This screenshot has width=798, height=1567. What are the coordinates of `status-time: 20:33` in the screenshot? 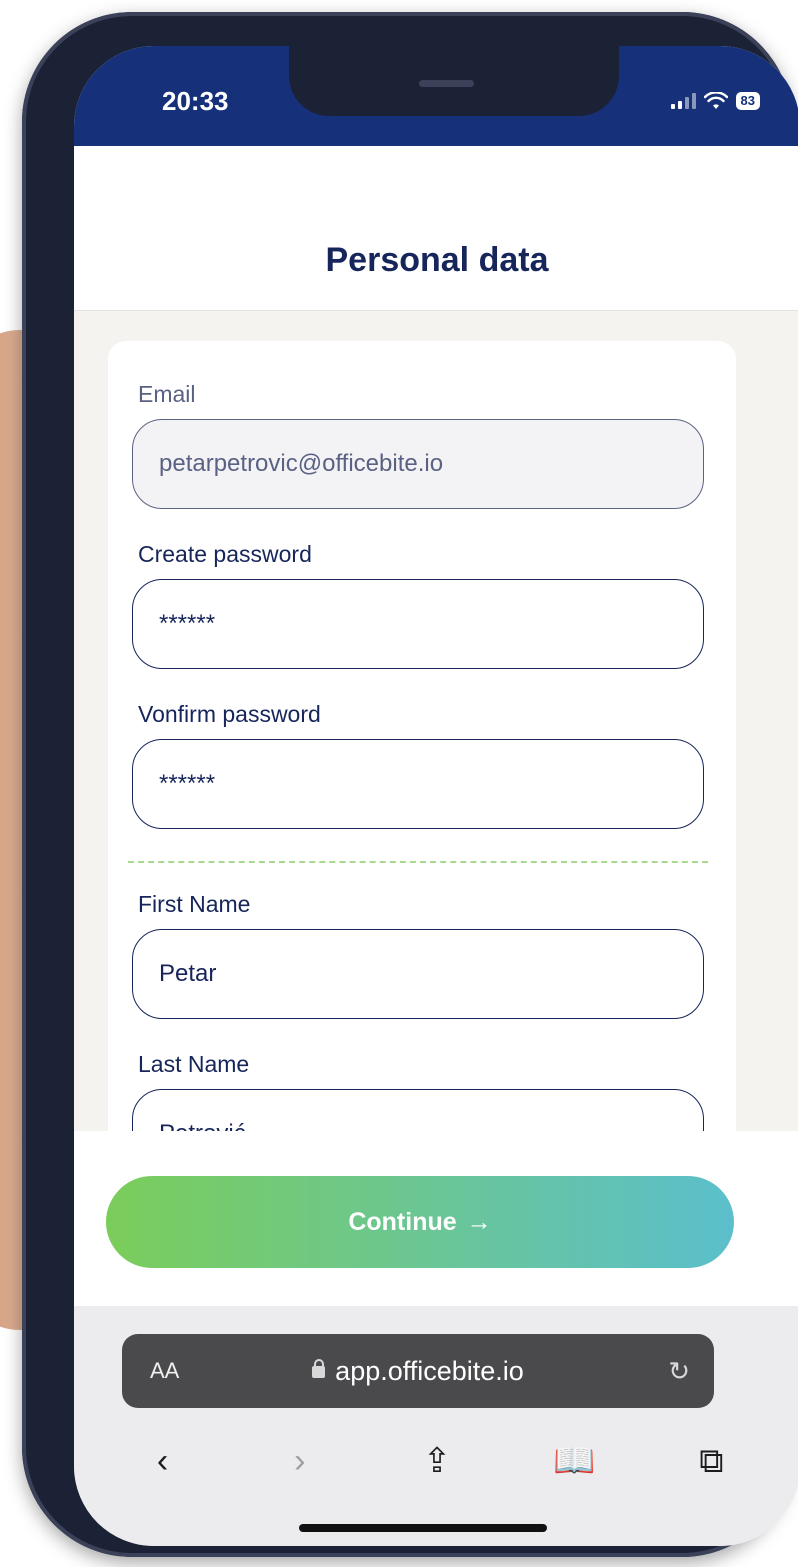 It's located at (195, 101).